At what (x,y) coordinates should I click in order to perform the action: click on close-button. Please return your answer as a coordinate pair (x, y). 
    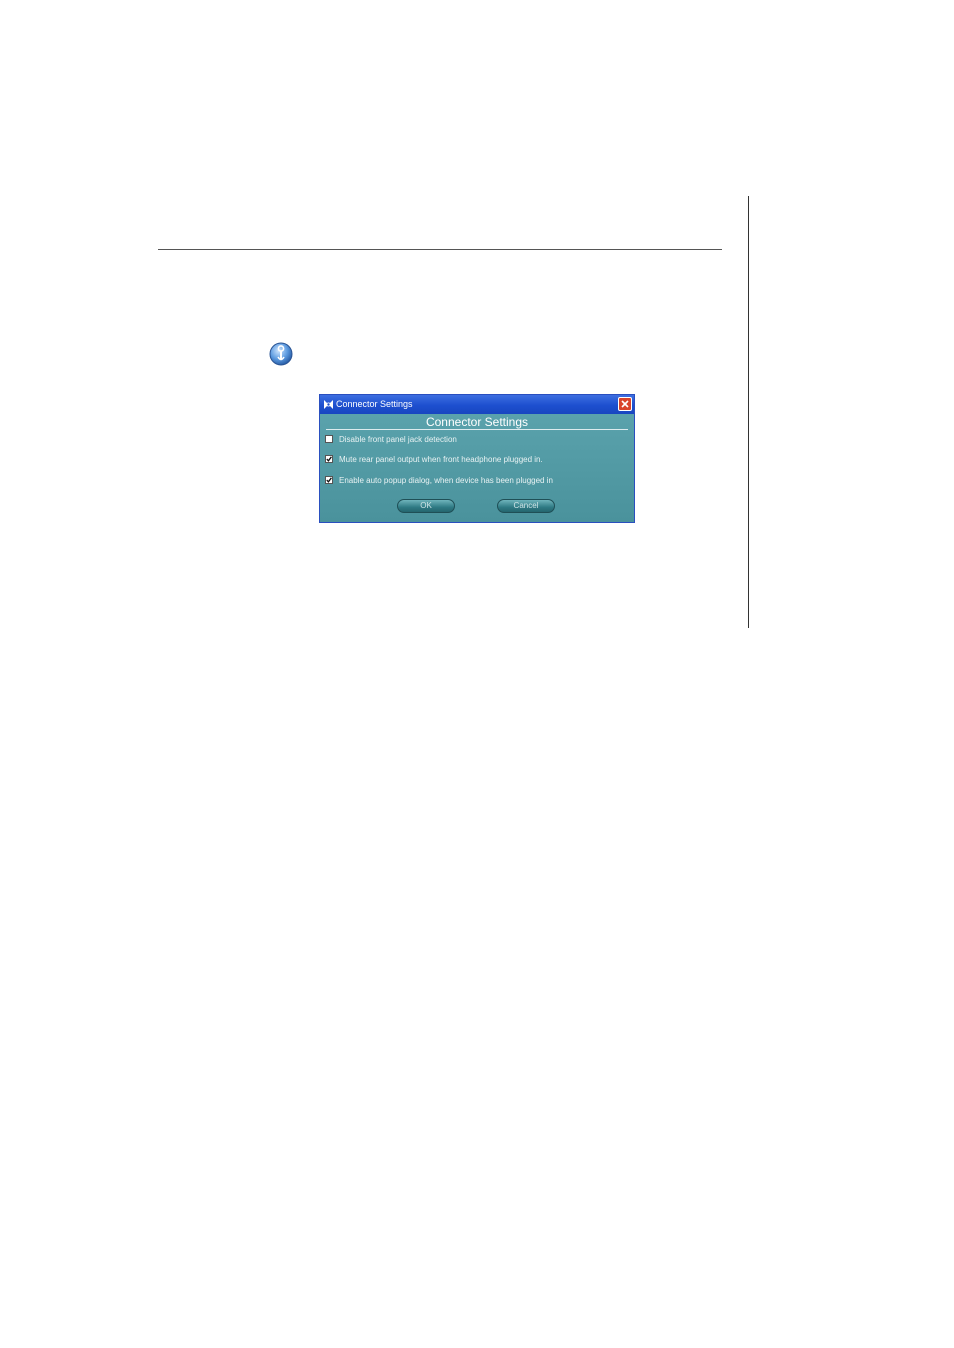
    Looking at the image, I should click on (625, 404).